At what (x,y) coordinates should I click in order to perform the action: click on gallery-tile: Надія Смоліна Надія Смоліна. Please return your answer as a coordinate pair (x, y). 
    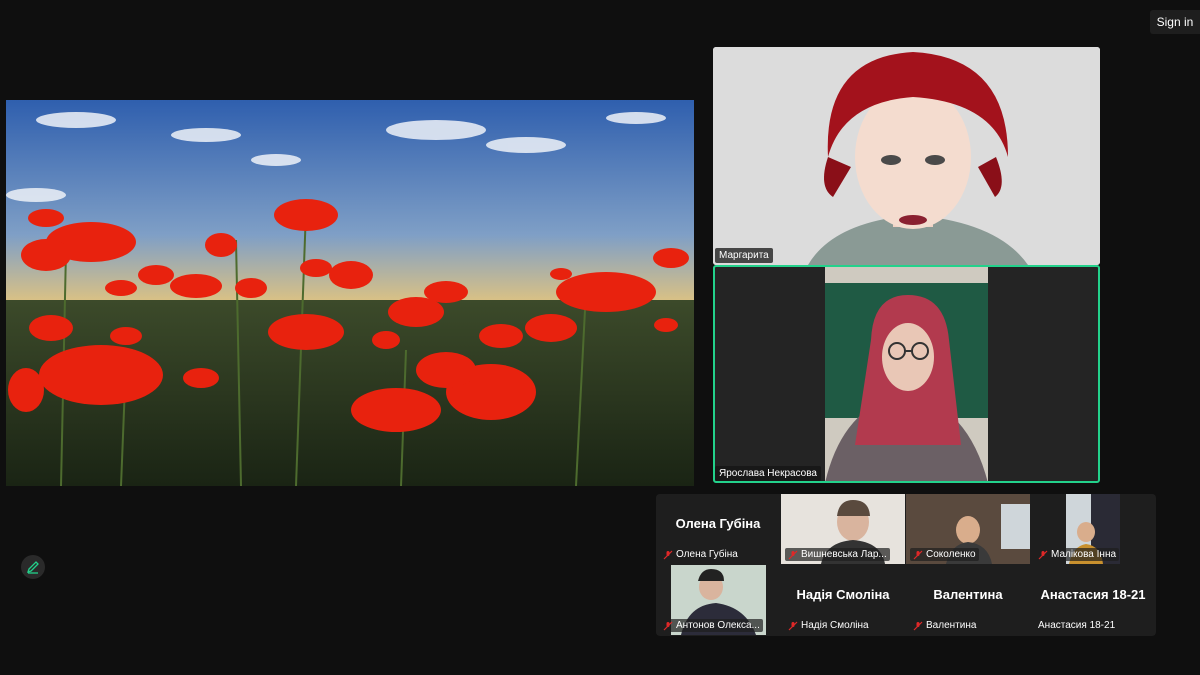
    Looking at the image, I should click on (843, 600).